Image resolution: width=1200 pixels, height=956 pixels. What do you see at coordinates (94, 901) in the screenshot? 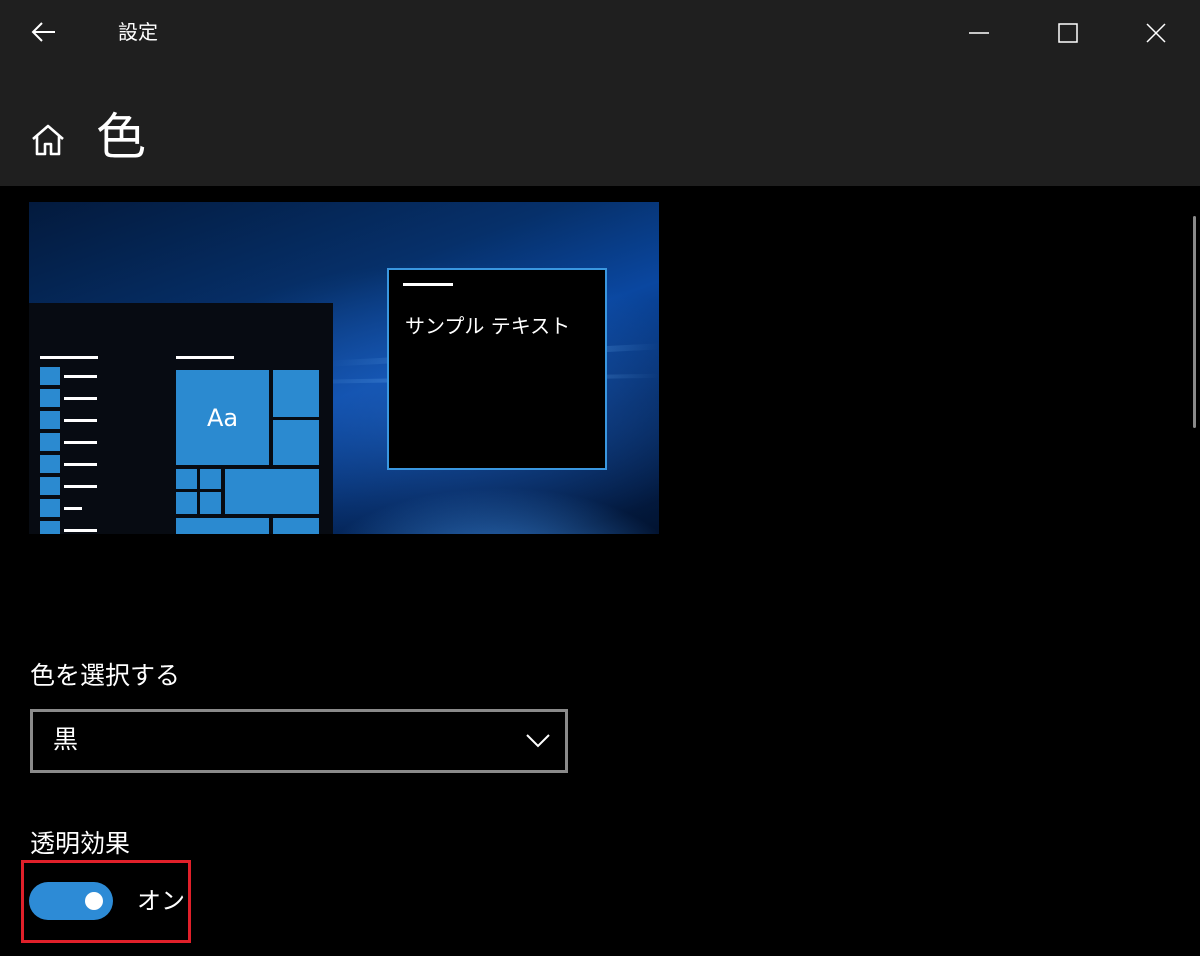
I see `toggle-knob` at bounding box center [94, 901].